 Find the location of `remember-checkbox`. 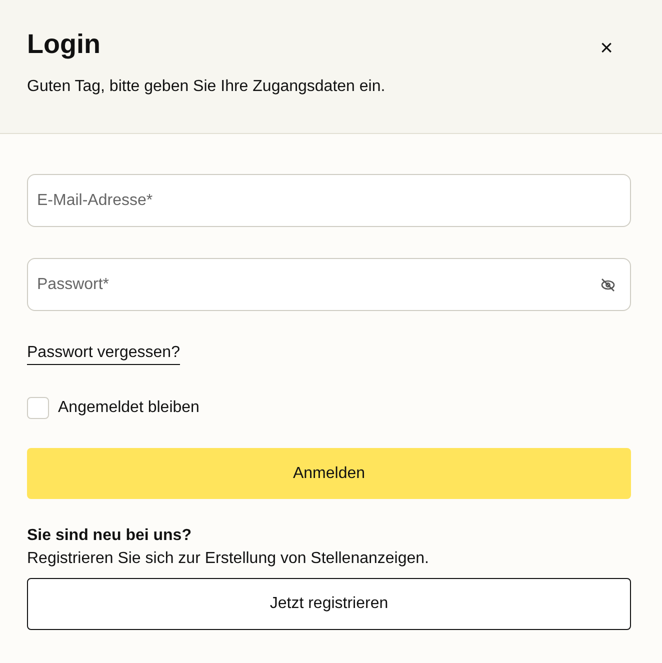

remember-checkbox is located at coordinates (38, 408).